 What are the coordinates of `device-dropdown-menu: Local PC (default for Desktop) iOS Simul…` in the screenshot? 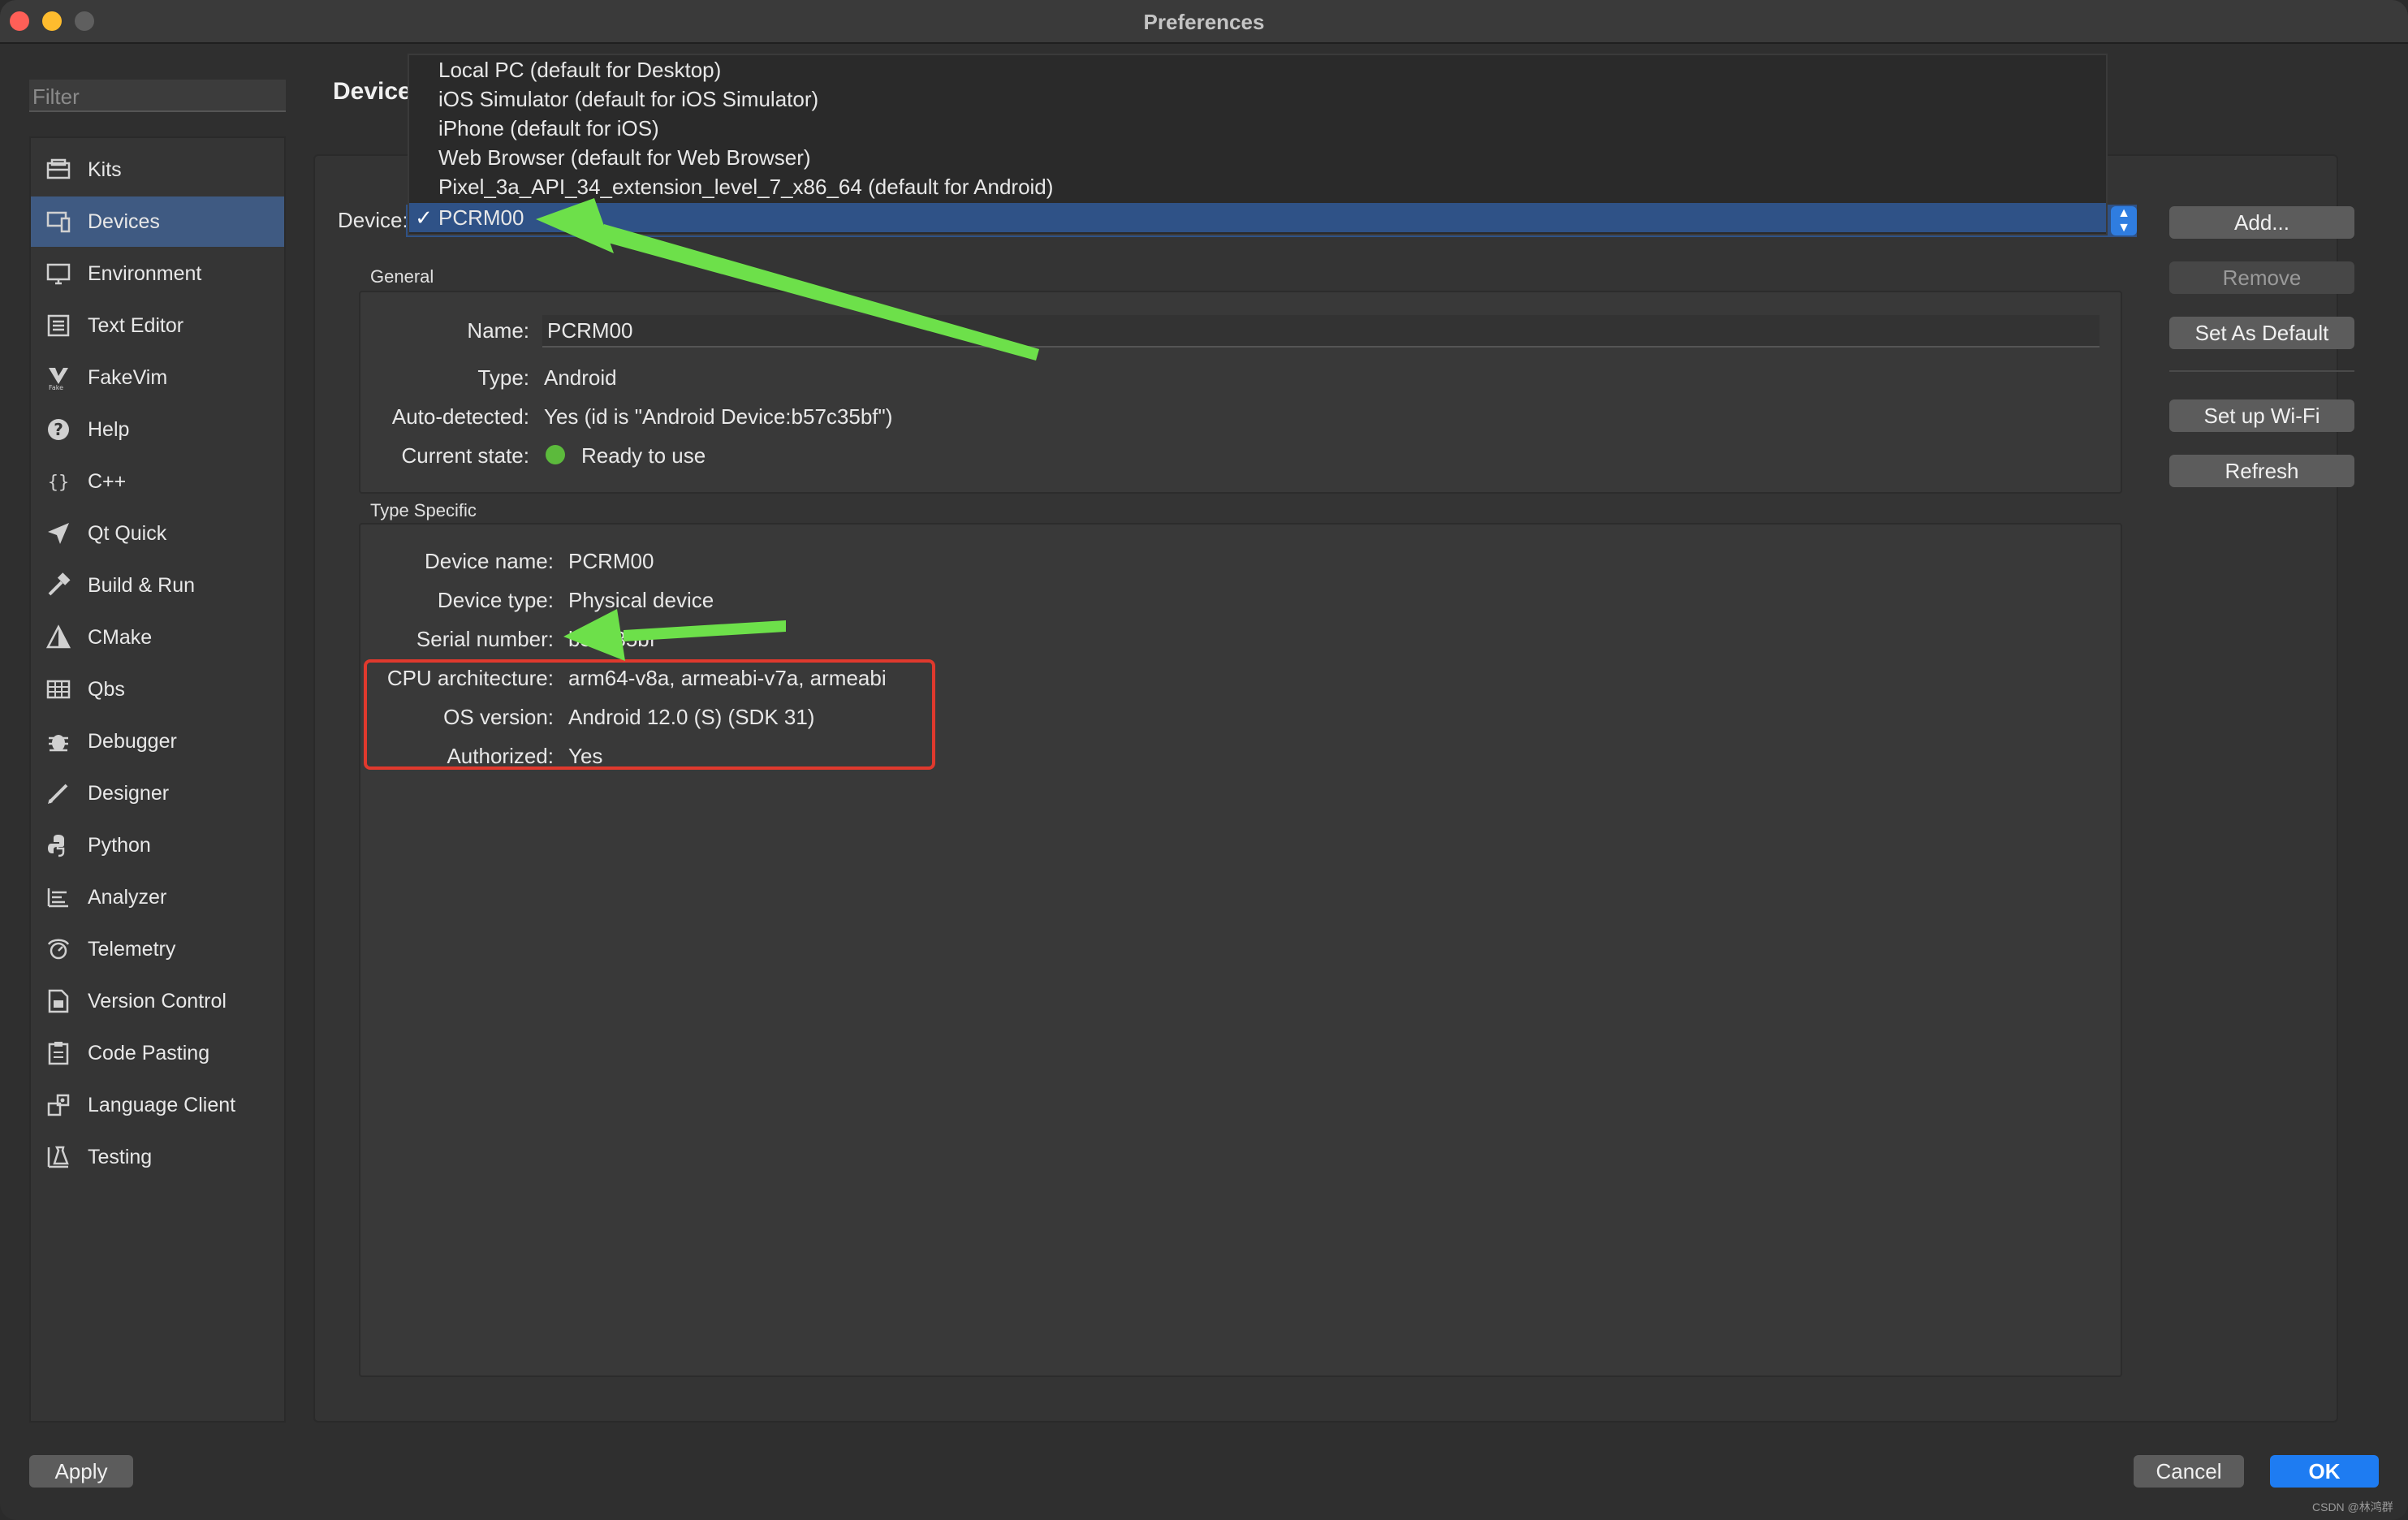 It's located at (1258, 144).